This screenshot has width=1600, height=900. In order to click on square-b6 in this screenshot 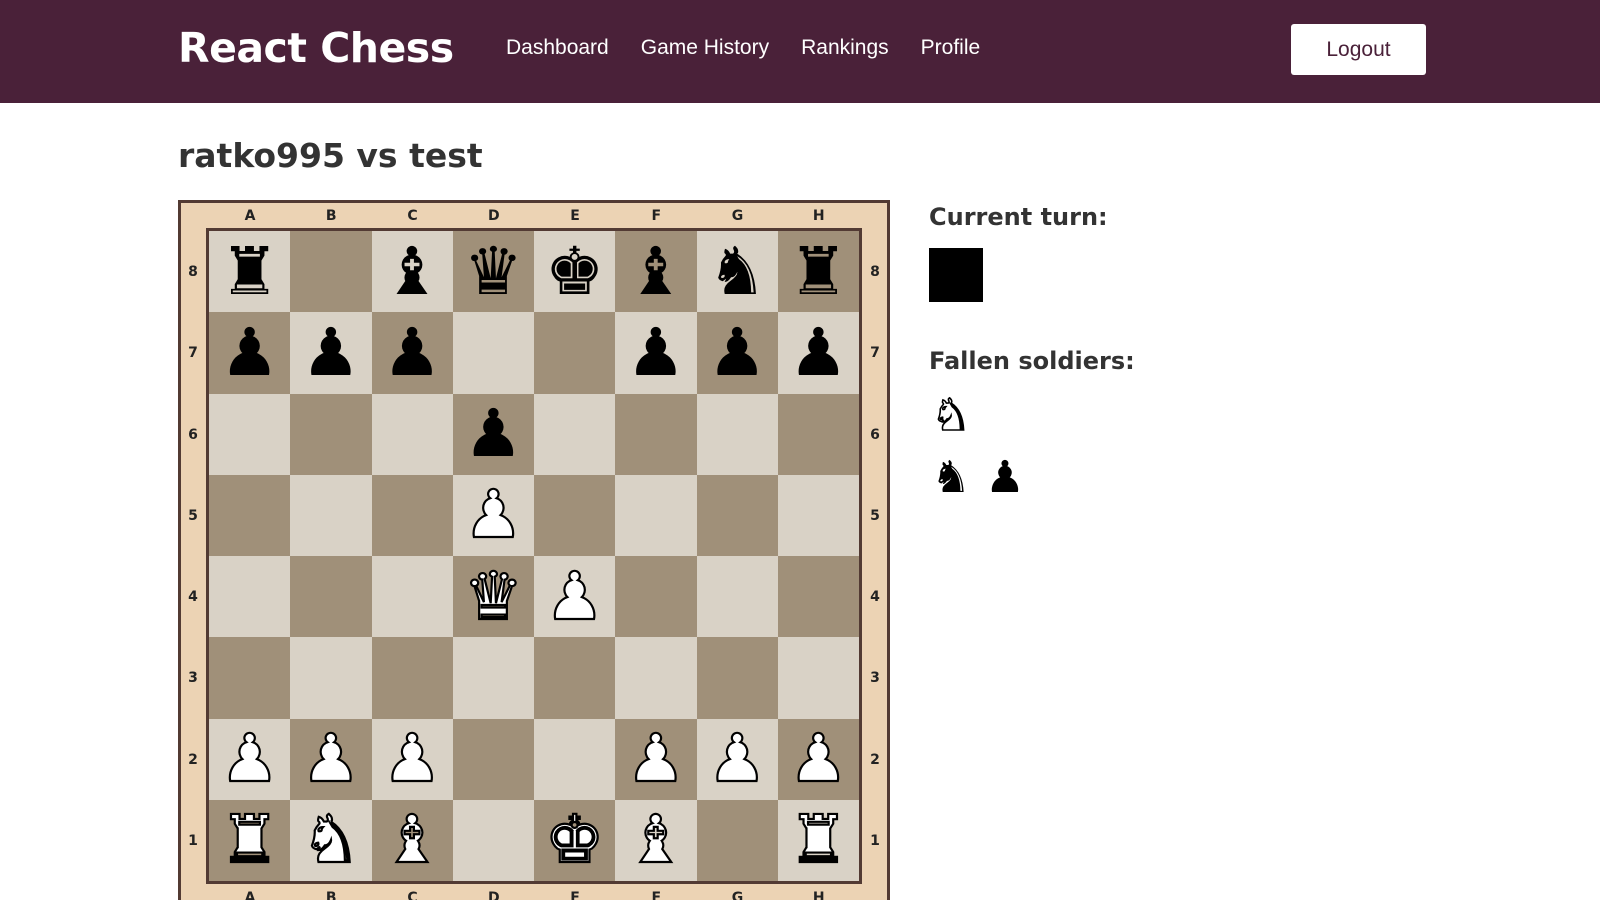, I will do `click(331, 434)`.